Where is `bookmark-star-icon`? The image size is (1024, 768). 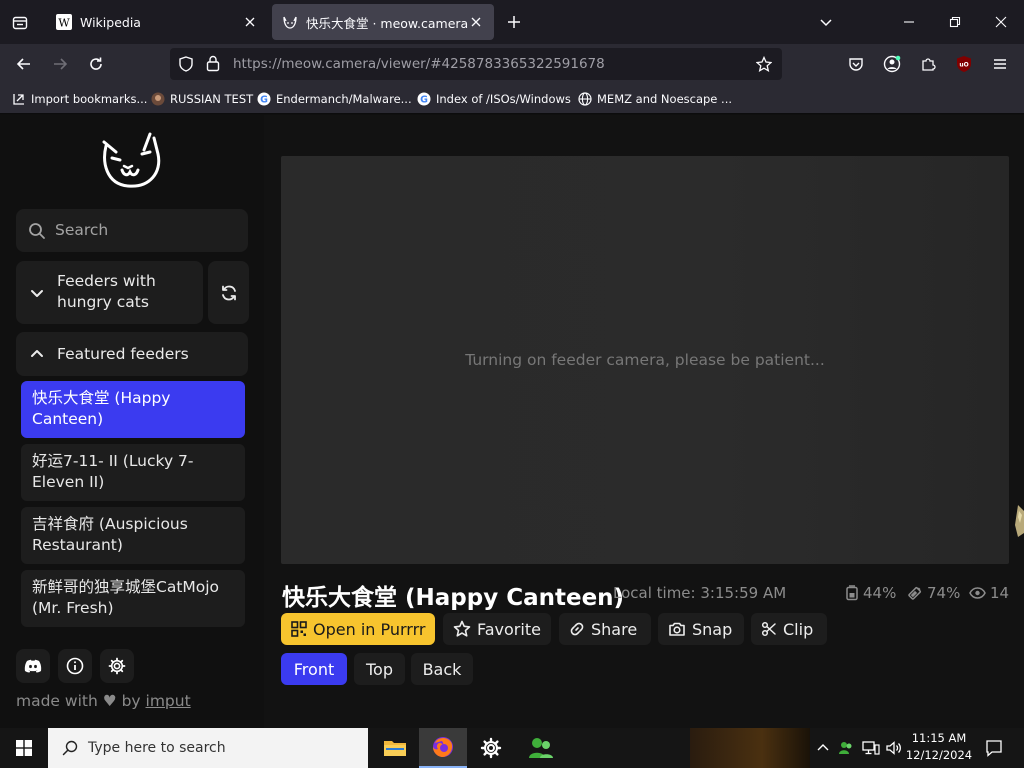 bookmark-star-icon is located at coordinates (764, 64).